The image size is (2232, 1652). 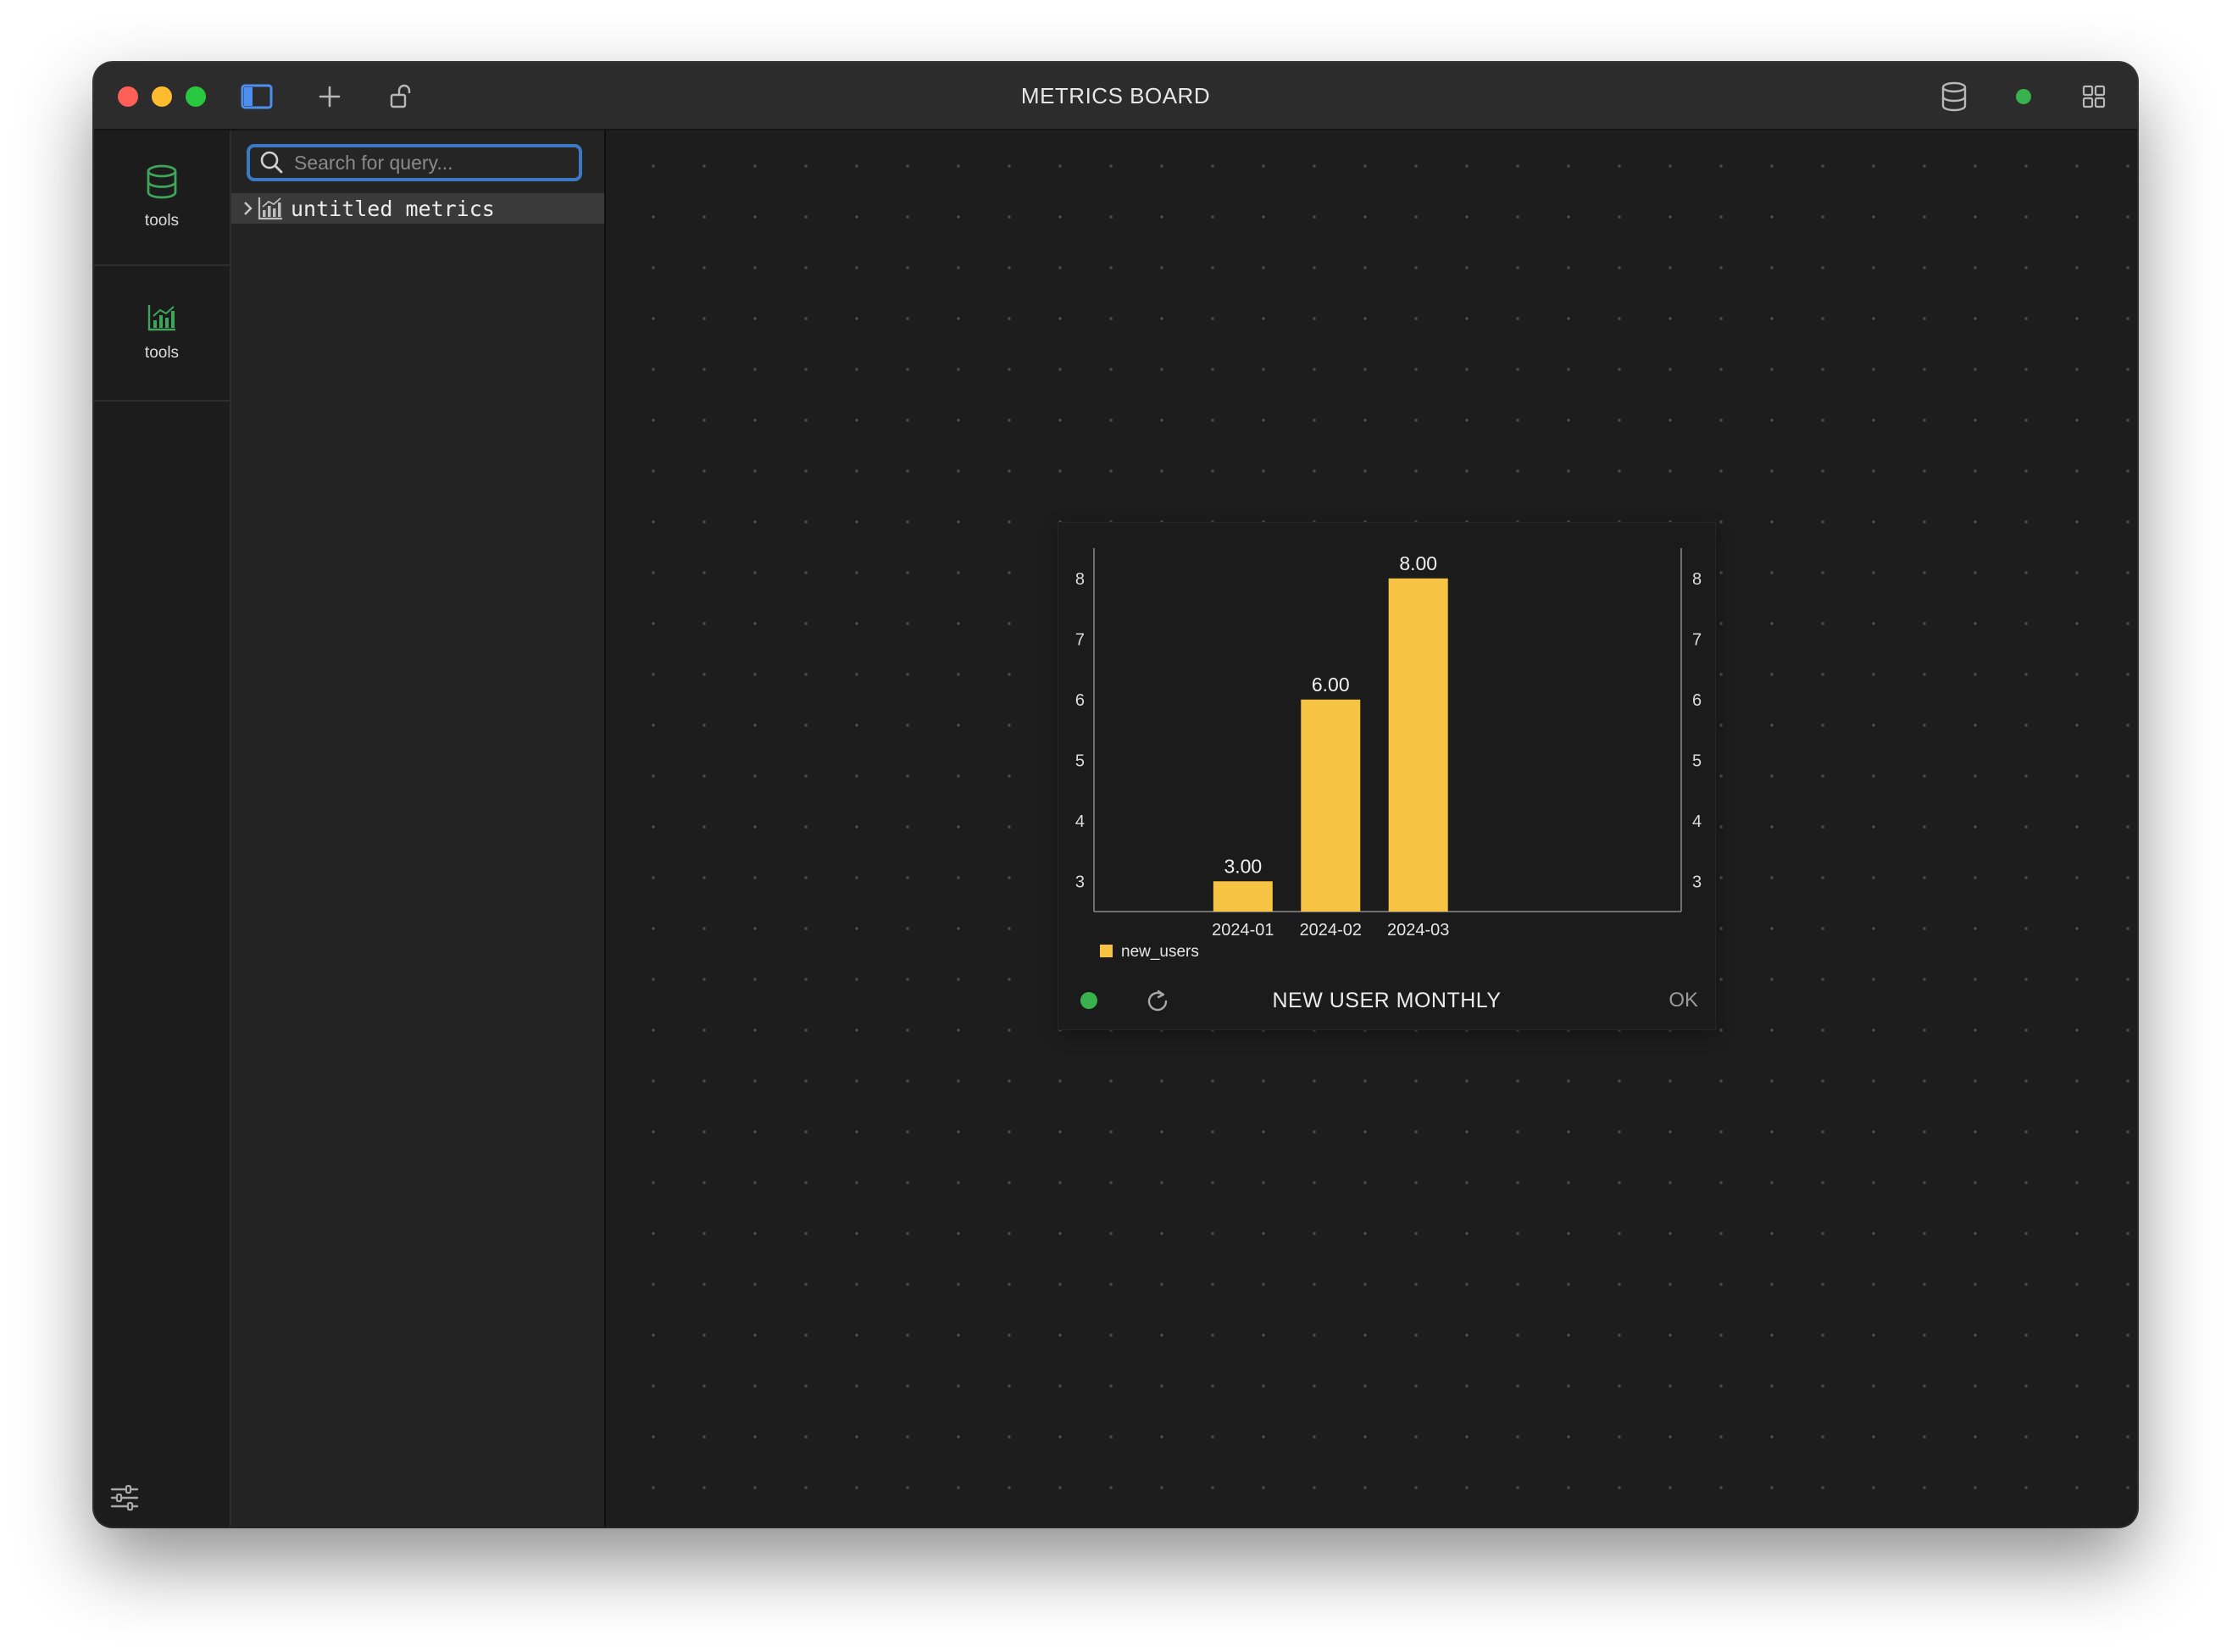 What do you see at coordinates (1697, 882) in the screenshot?
I see `y-tick-label-right: 3` at bounding box center [1697, 882].